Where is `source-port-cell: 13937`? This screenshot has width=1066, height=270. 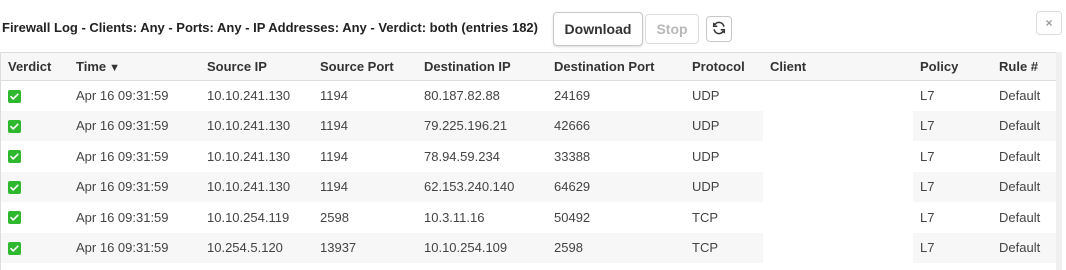
source-port-cell: 13937 is located at coordinates (365, 247).